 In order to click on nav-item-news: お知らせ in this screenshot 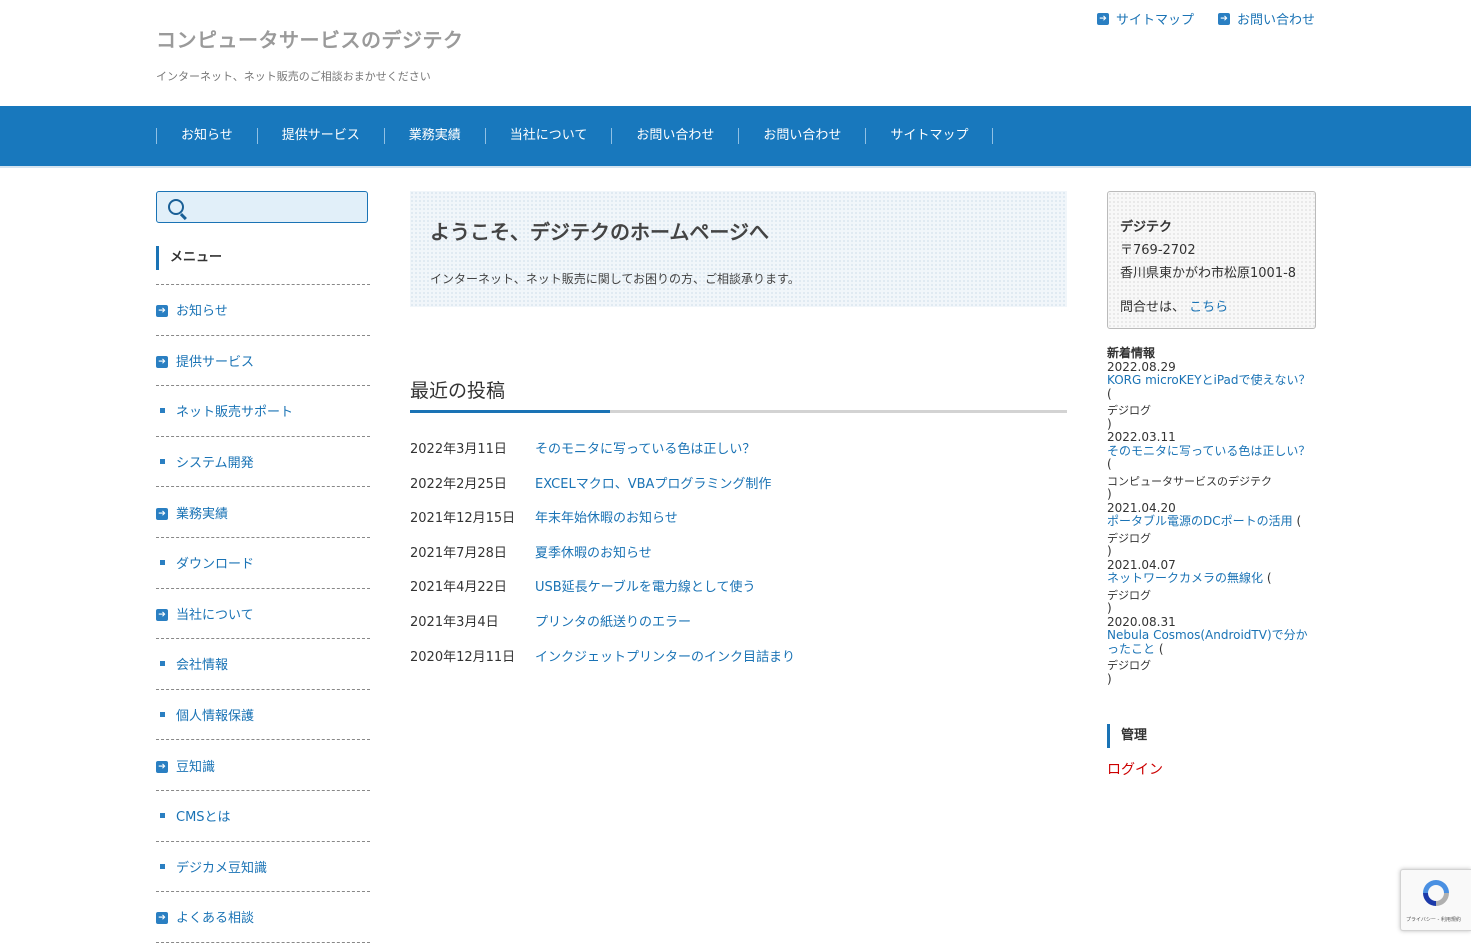, I will do `click(206, 136)`.